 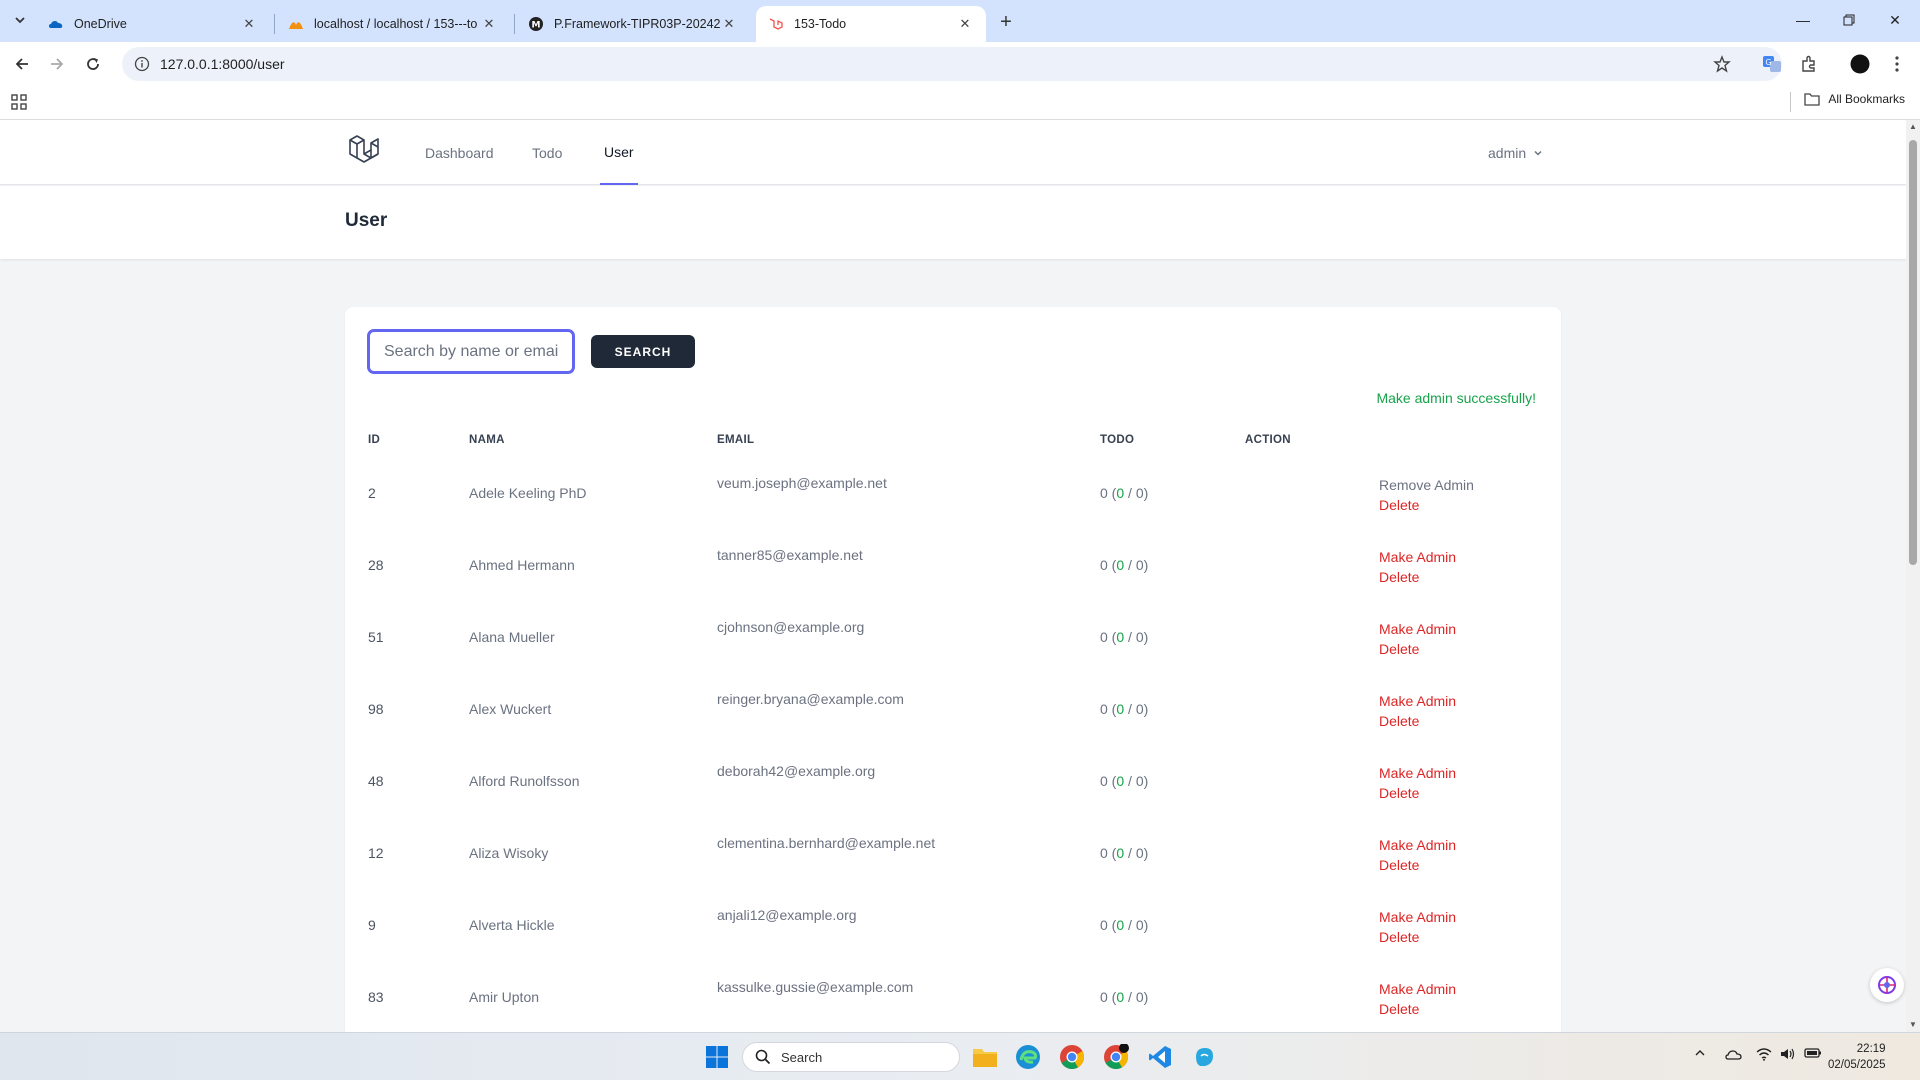 What do you see at coordinates (1734, 1055) in the screenshot?
I see `onedrive-tray-icon` at bounding box center [1734, 1055].